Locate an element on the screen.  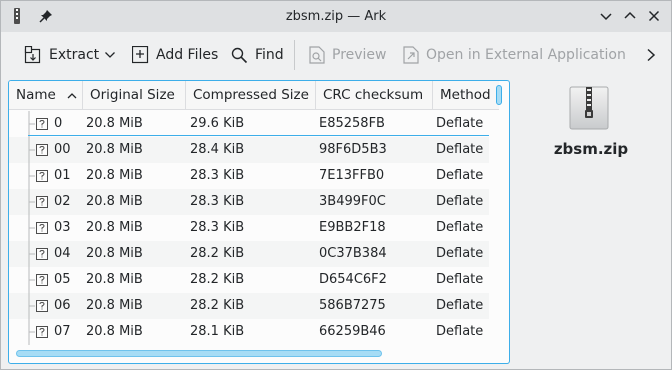
file-crc: 98F6D5B3 is located at coordinates (353, 149).